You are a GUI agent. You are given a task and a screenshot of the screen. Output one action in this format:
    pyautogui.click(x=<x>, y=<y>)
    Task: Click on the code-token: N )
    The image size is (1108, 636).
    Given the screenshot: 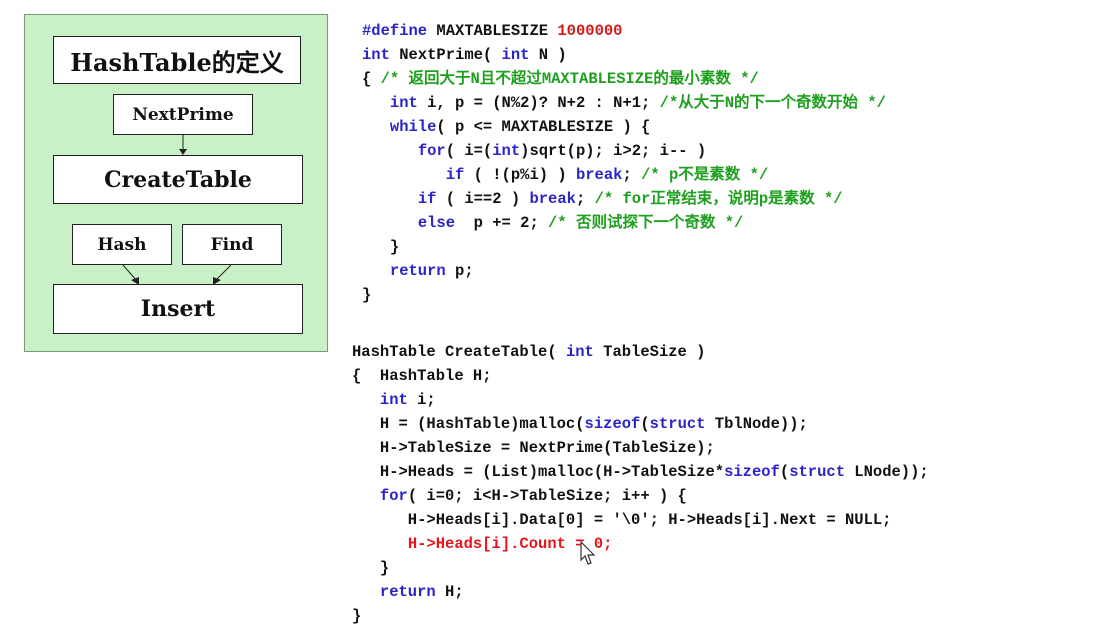 What is the action you would take?
    pyautogui.click(x=548, y=55)
    